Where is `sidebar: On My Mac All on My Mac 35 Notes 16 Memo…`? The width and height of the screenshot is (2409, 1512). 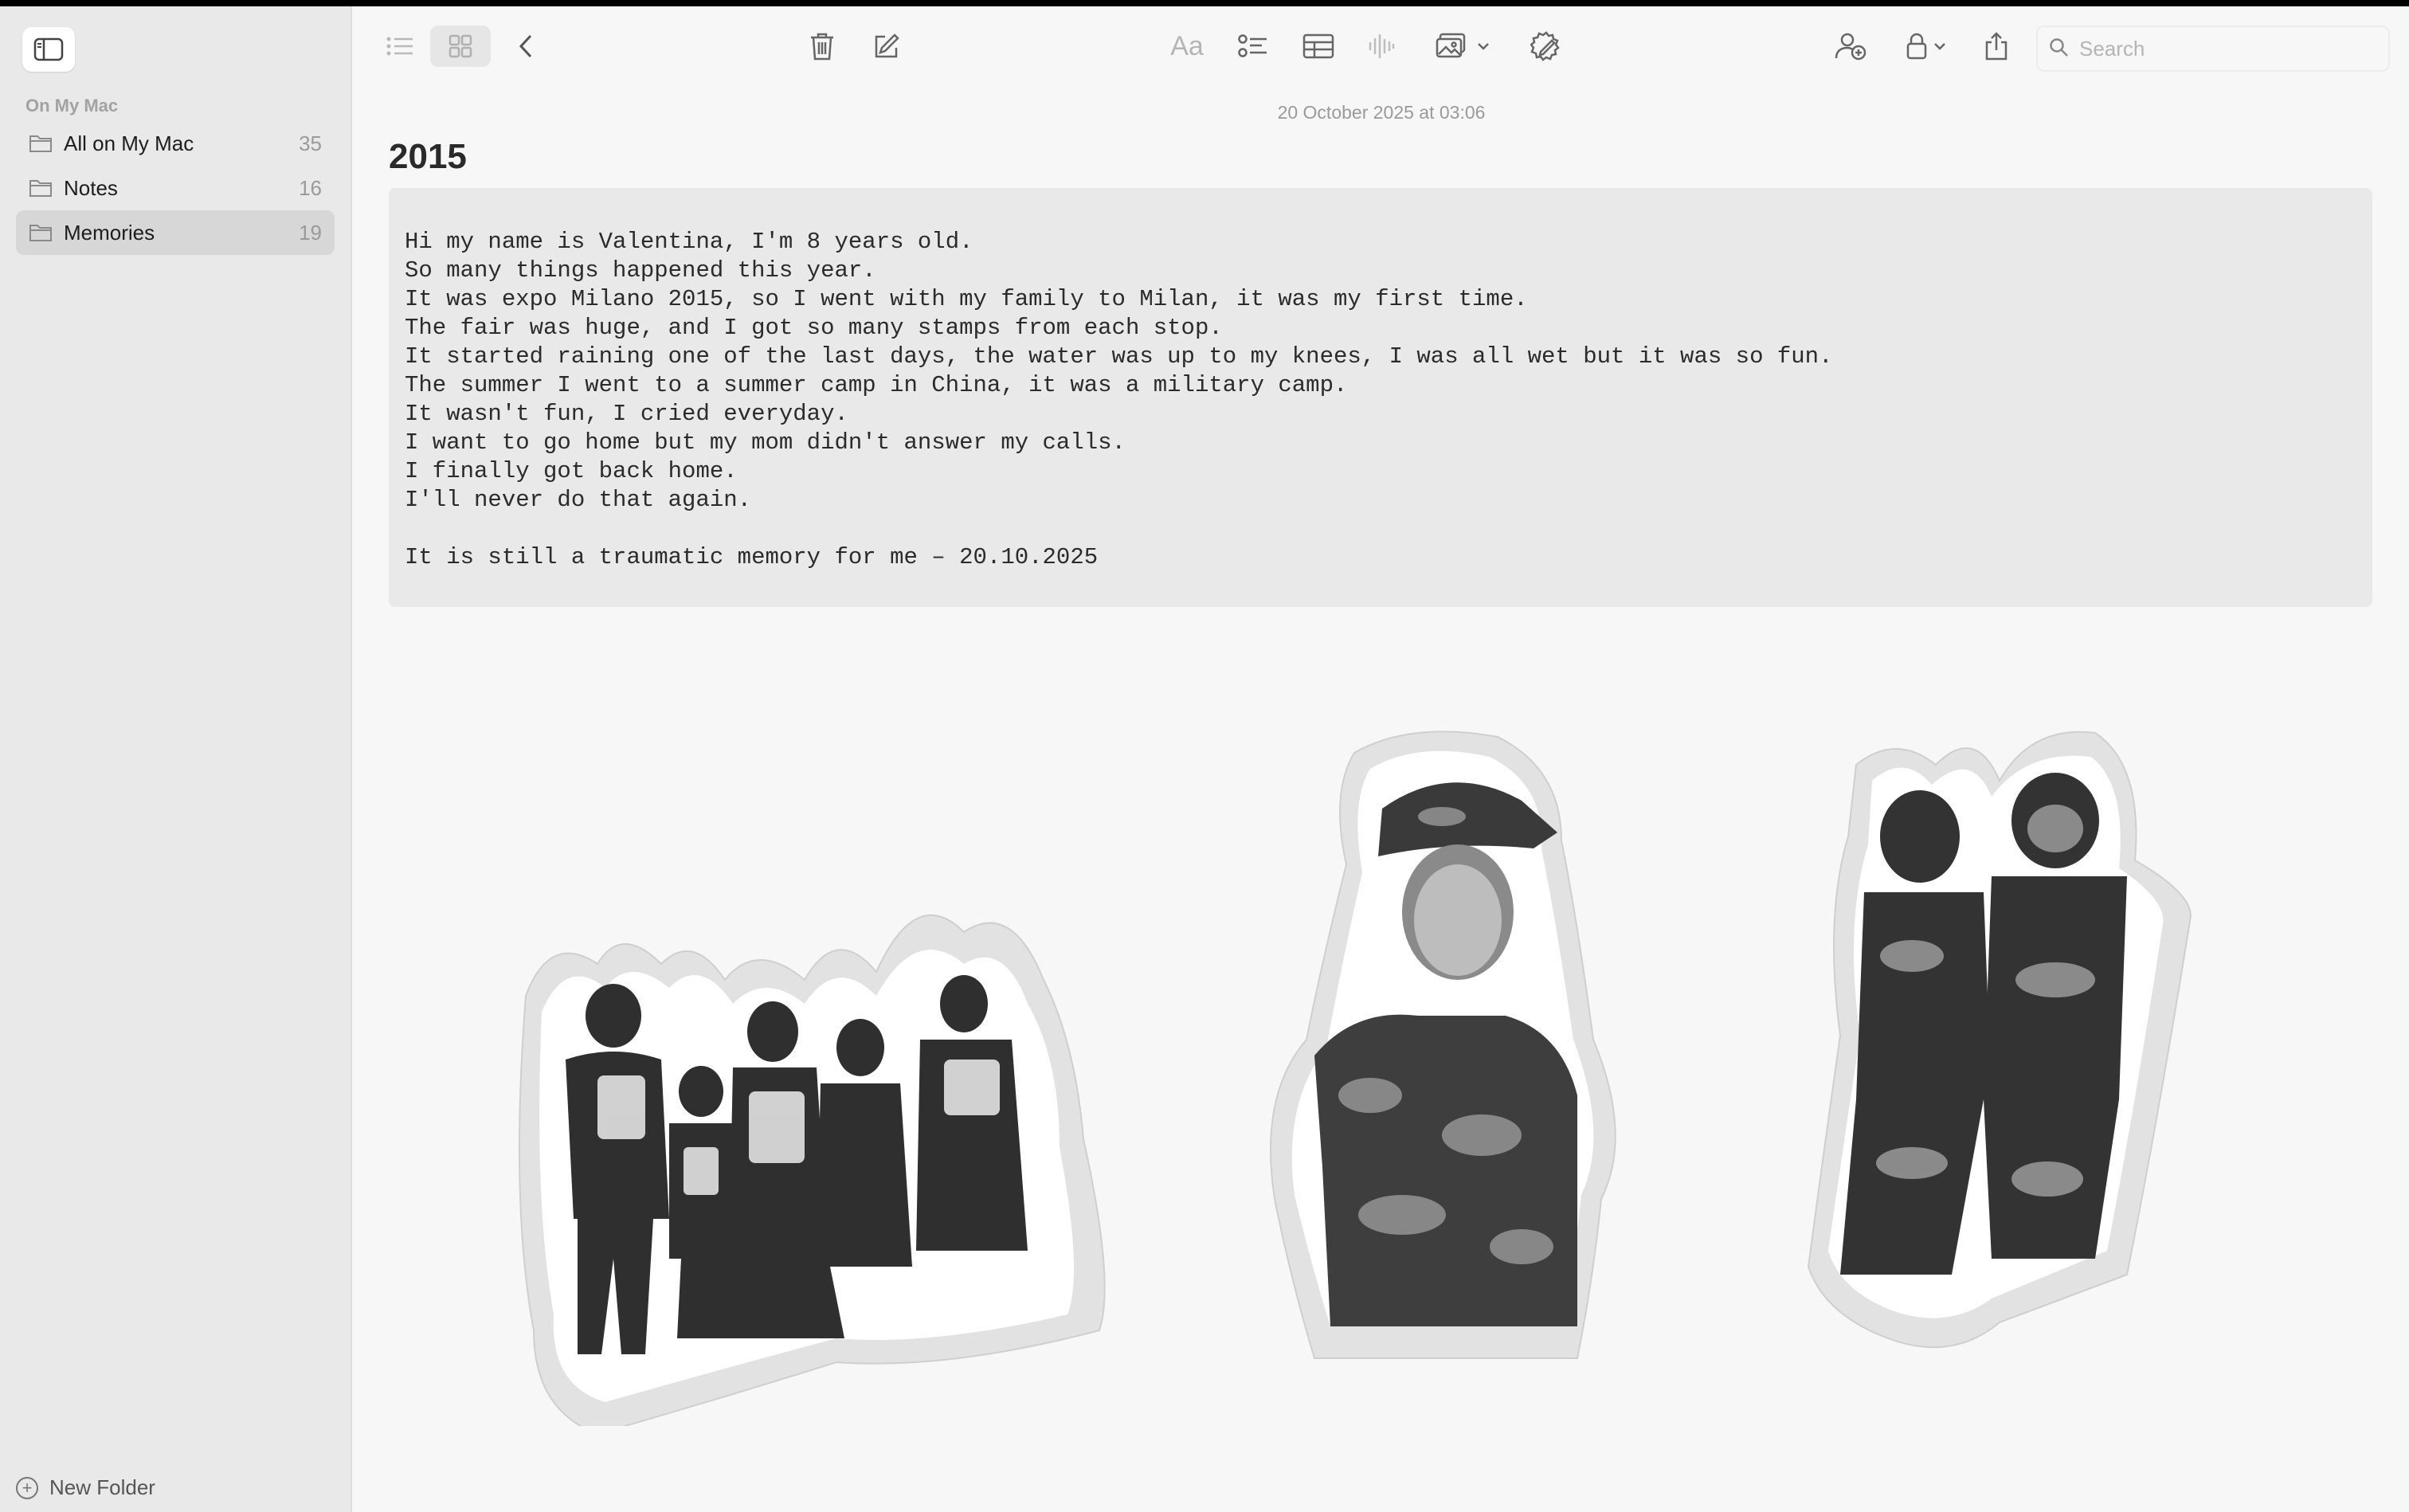 sidebar: On My Mac All on My Mac 35 Notes 16 Memo… is located at coordinates (176, 759).